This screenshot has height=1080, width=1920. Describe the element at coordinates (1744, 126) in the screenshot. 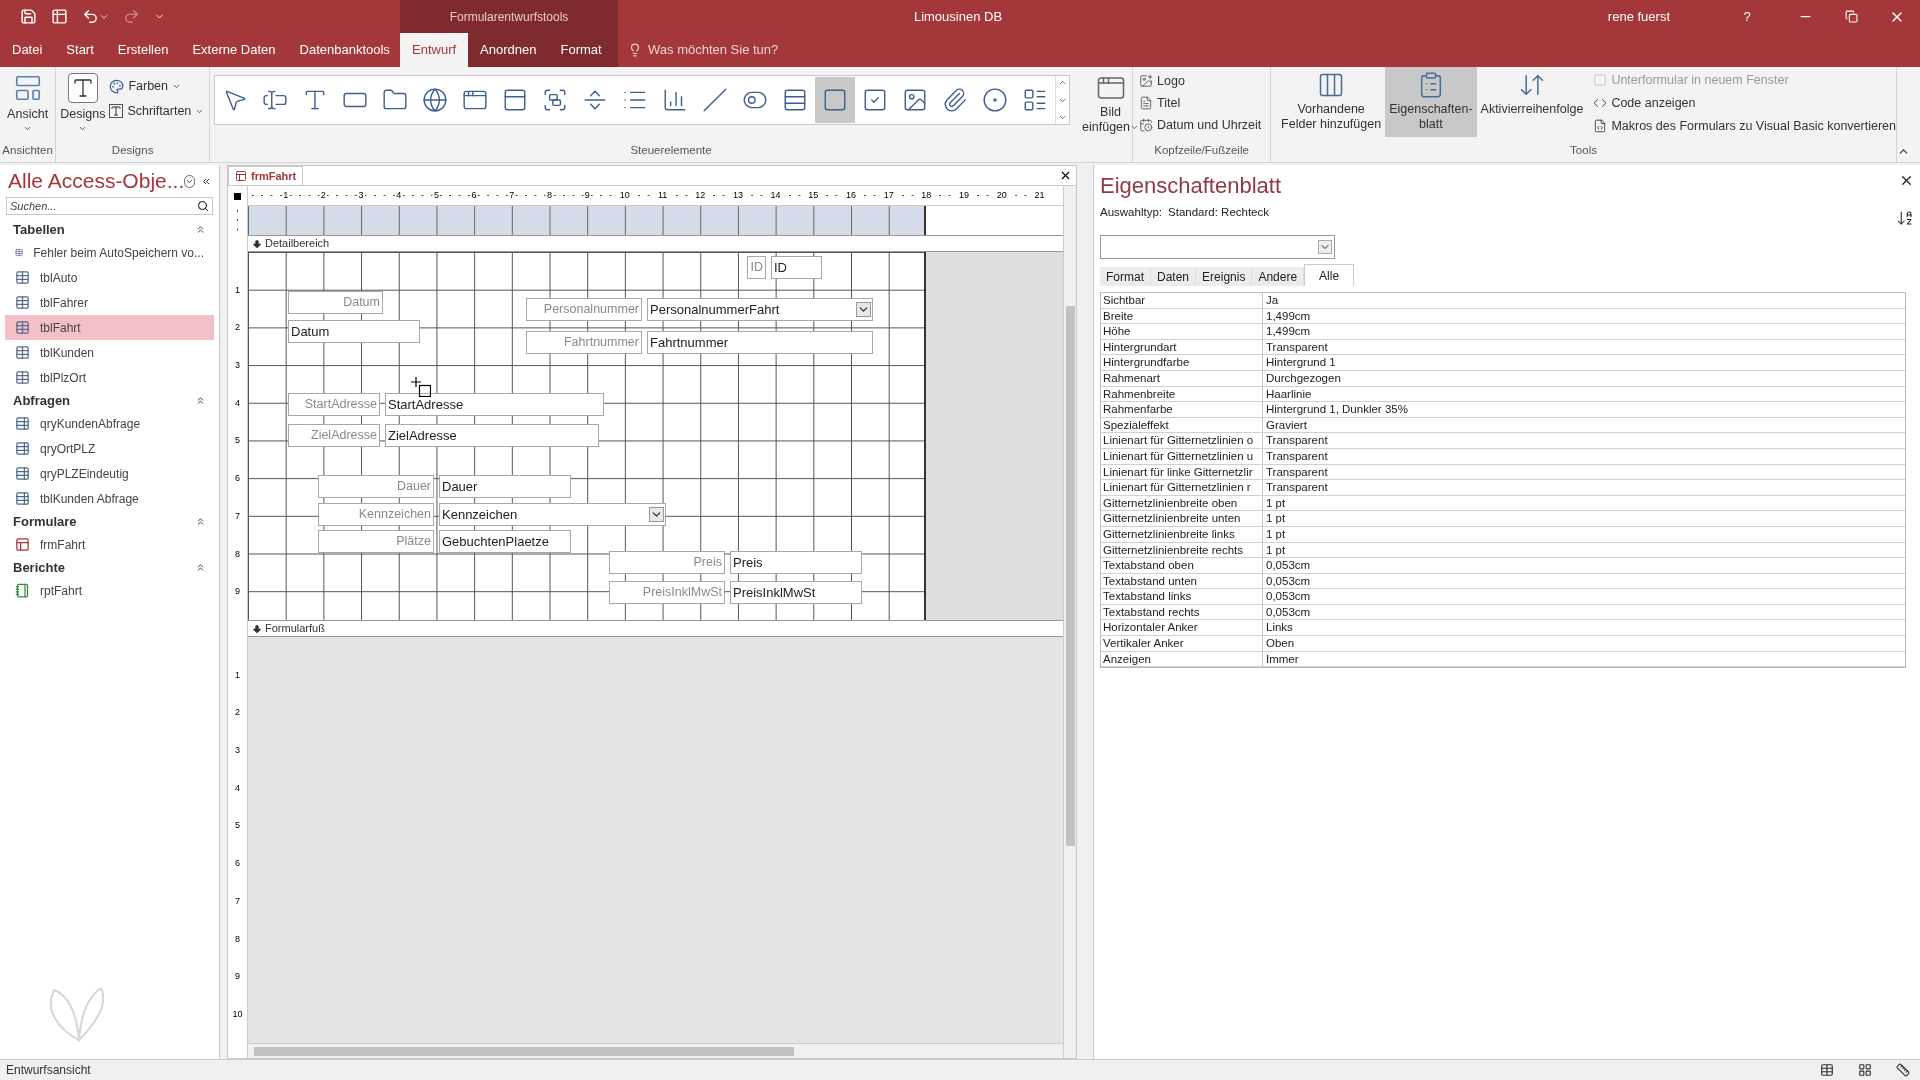

I see `tool-link: Makros des Formulars zu Visual Basic konvertieren` at that location.